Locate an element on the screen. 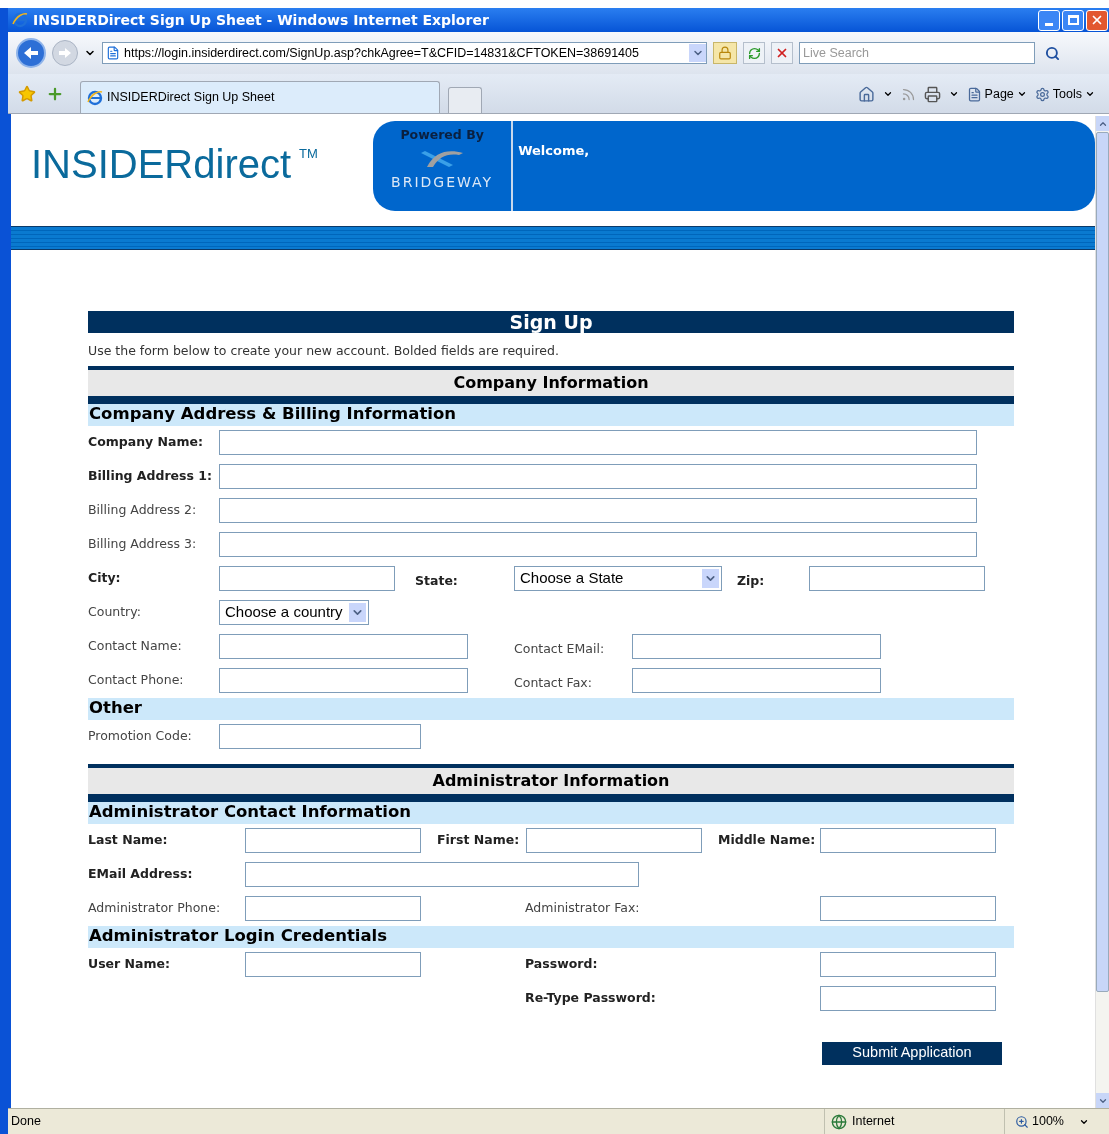  close-button is located at coordinates (1097, 20).